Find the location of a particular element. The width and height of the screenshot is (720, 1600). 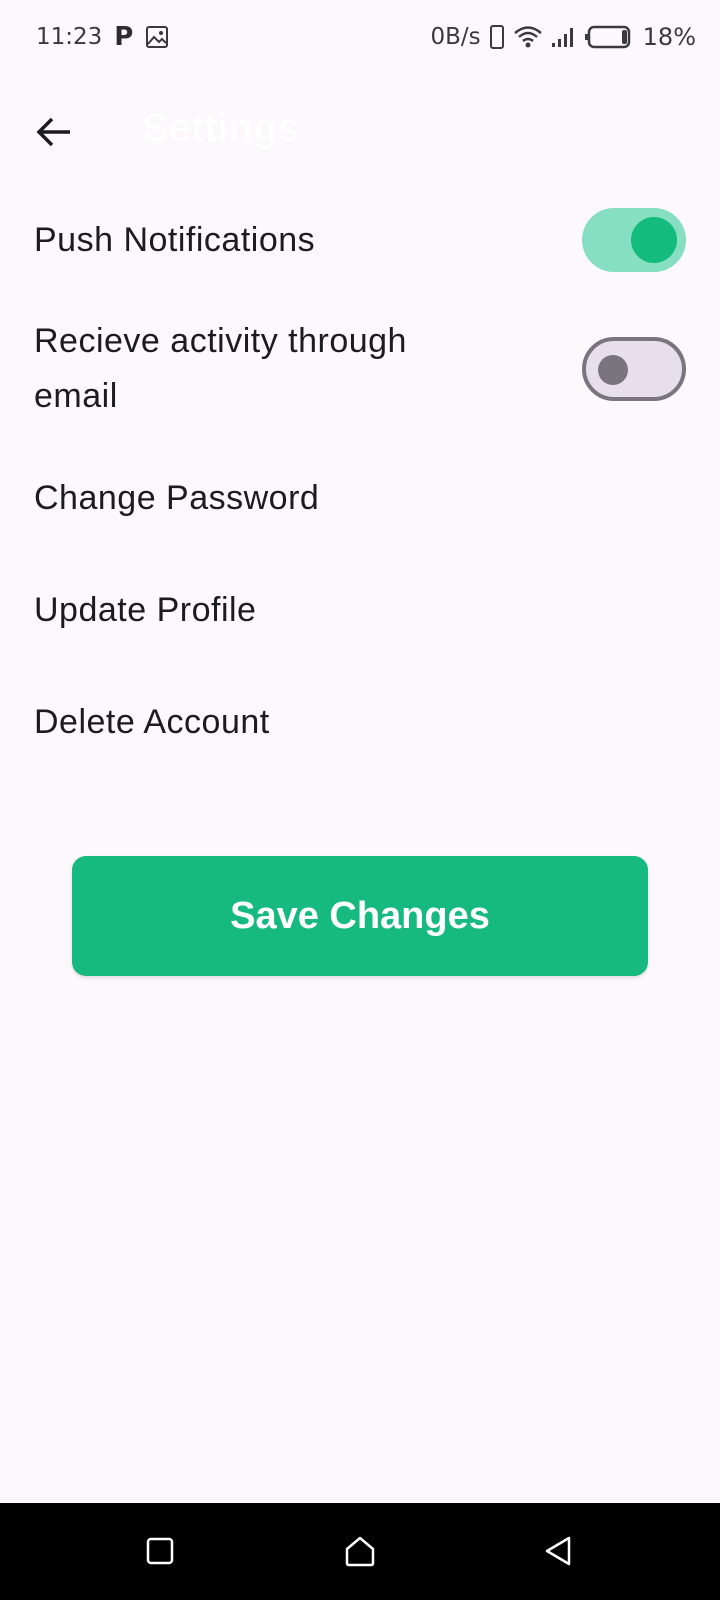

push-notifications-toggle is located at coordinates (634, 240).